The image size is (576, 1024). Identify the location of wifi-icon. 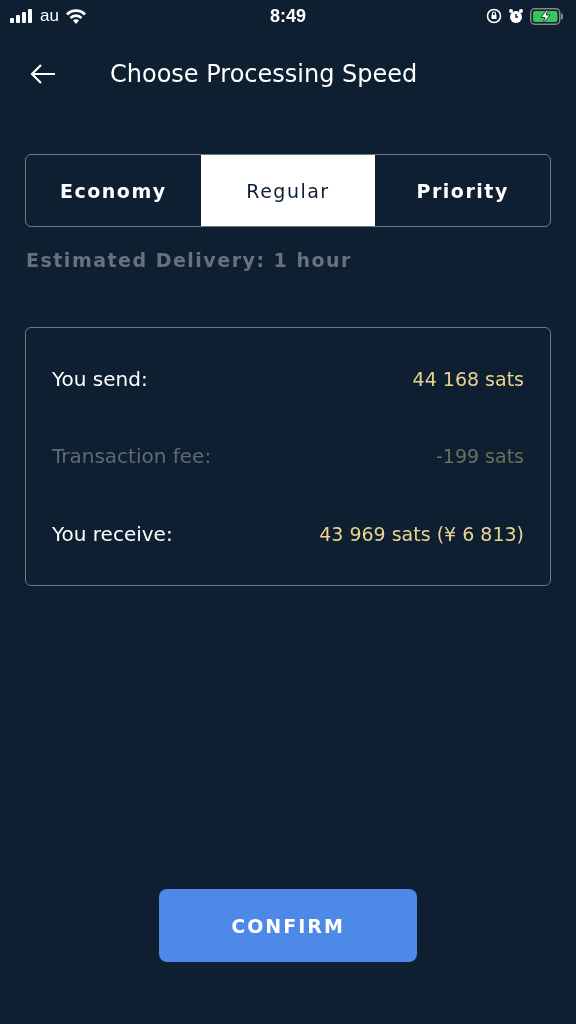
(75, 16).